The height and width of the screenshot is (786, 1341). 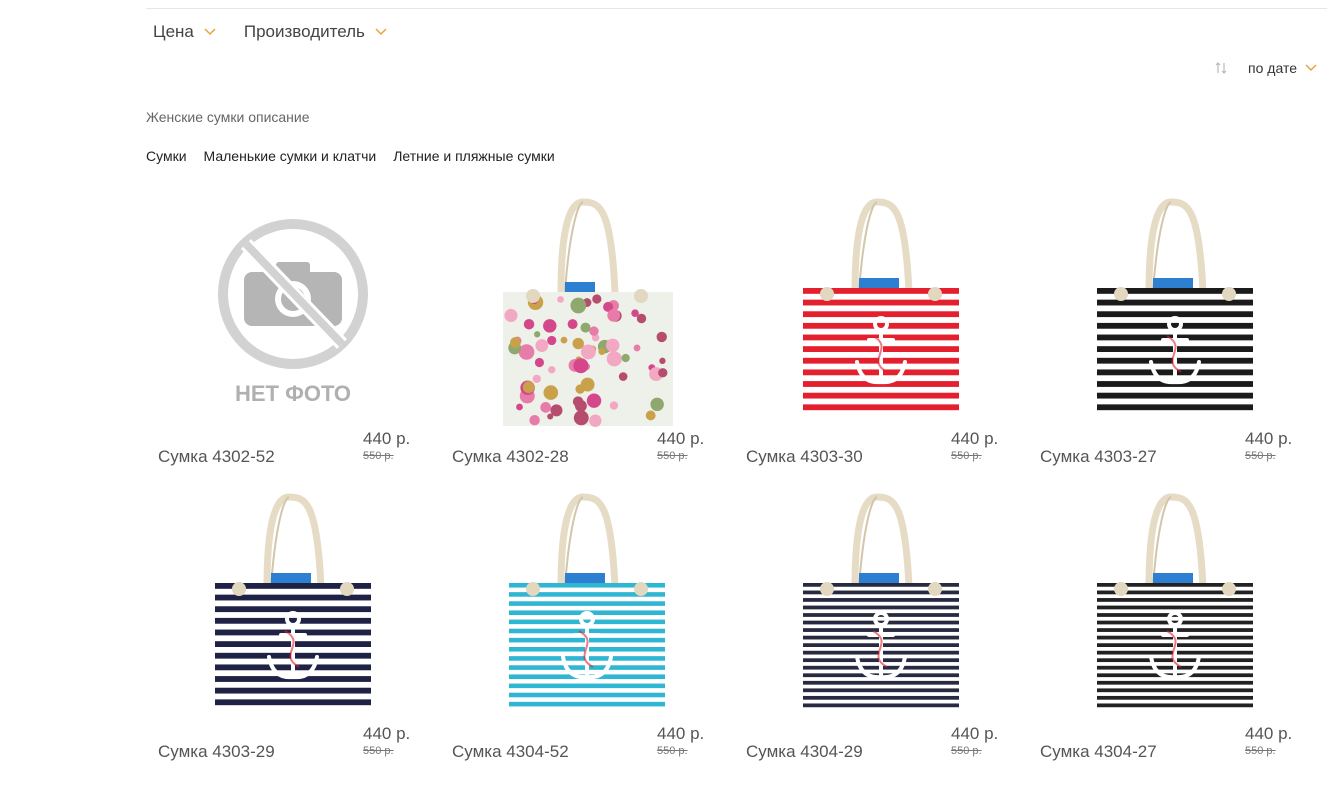 I want to click on filter-bar: Цена Производитель, so click(x=270, y=32).